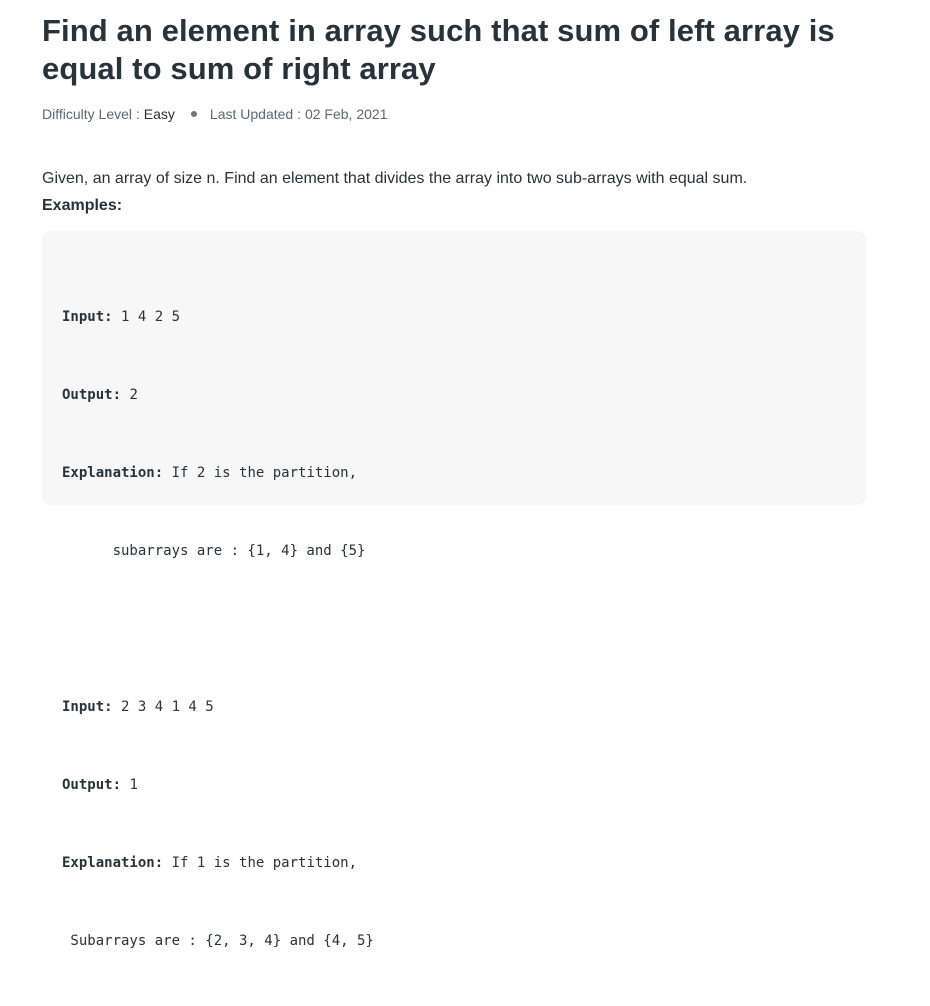 This screenshot has height=1006, width=930. What do you see at coordinates (159, 114) in the screenshot?
I see `difficulty-value: Easy` at bounding box center [159, 114].